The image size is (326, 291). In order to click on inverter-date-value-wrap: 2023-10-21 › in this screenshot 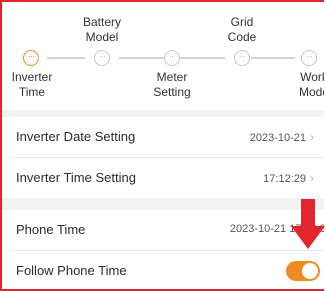, I will do `click(282, 137)`.